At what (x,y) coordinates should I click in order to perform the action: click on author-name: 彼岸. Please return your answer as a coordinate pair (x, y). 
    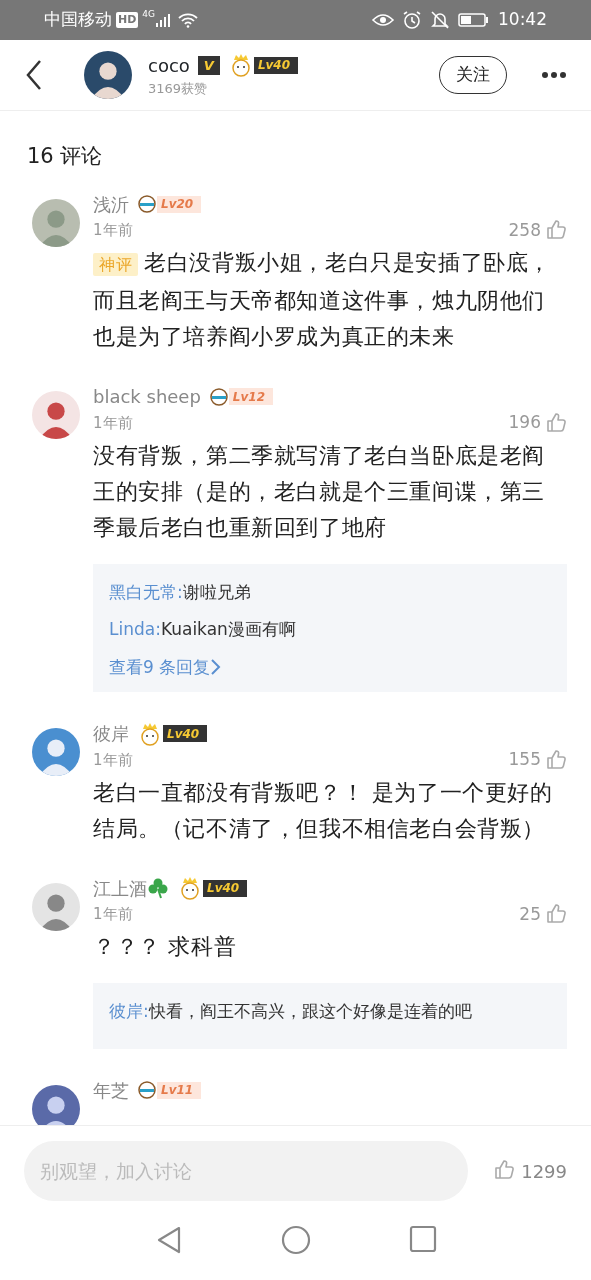
    Looking at the image, I should click on (111, 734).